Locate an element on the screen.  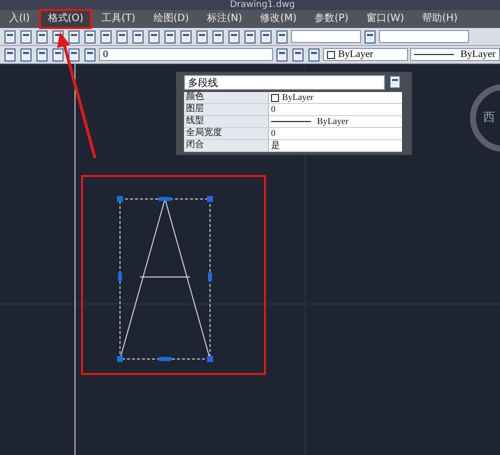
layer-dropdown: 0 is located at coordinates (186, 54).